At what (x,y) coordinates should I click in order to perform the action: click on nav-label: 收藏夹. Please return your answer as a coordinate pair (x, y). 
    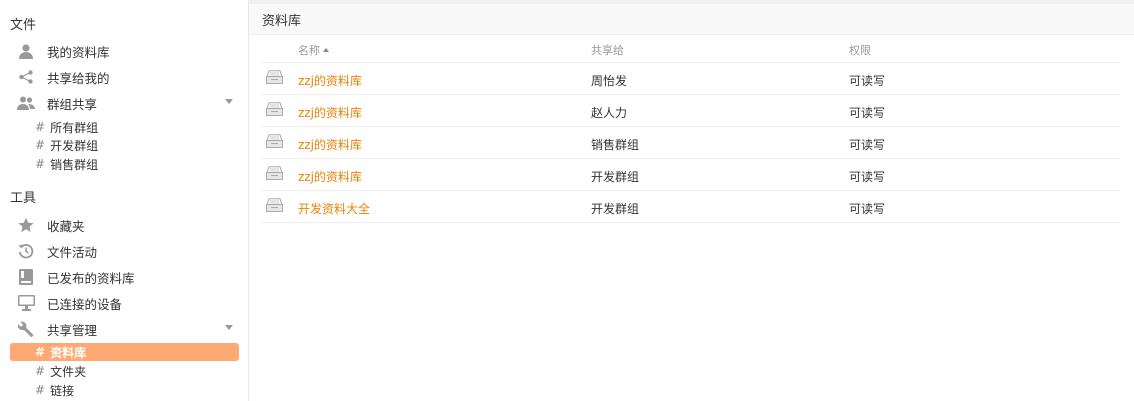
    Looking at the image, I should click on (66, 226).